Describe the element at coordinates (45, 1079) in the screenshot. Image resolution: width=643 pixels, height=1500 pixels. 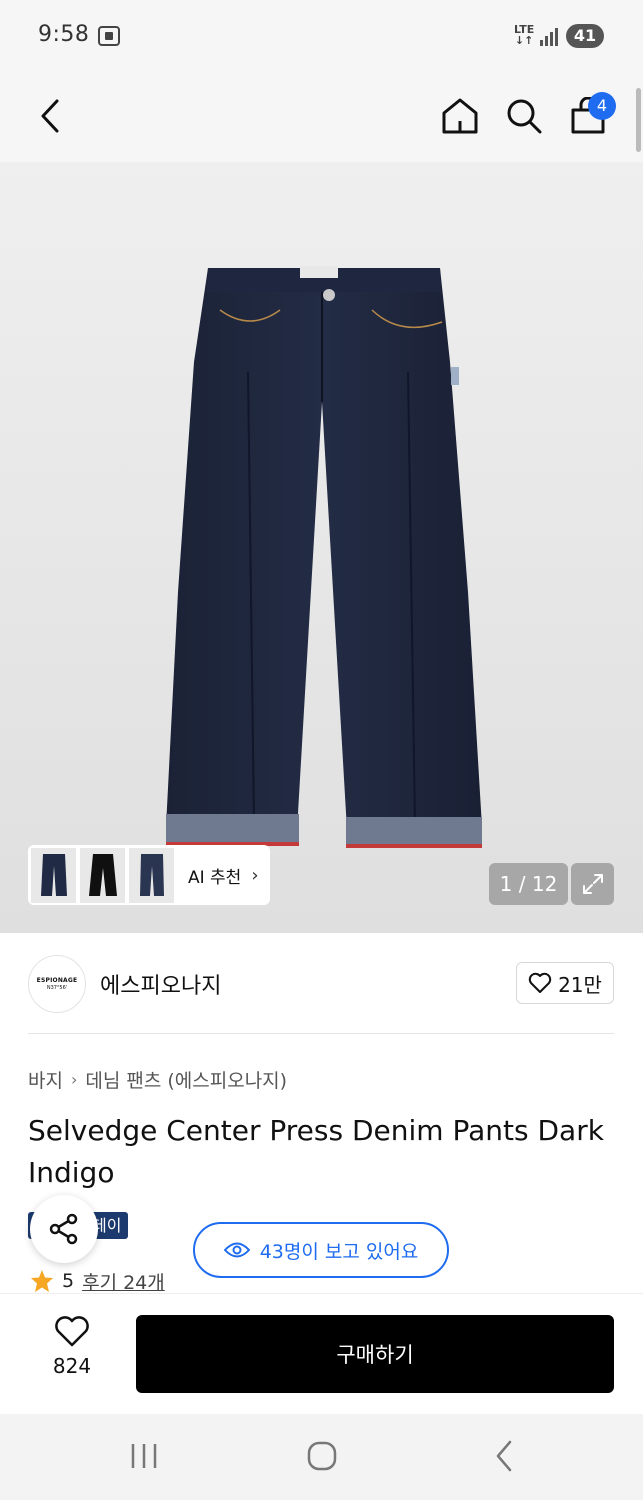
I see `breadcrumb-category: 바지` at that location.